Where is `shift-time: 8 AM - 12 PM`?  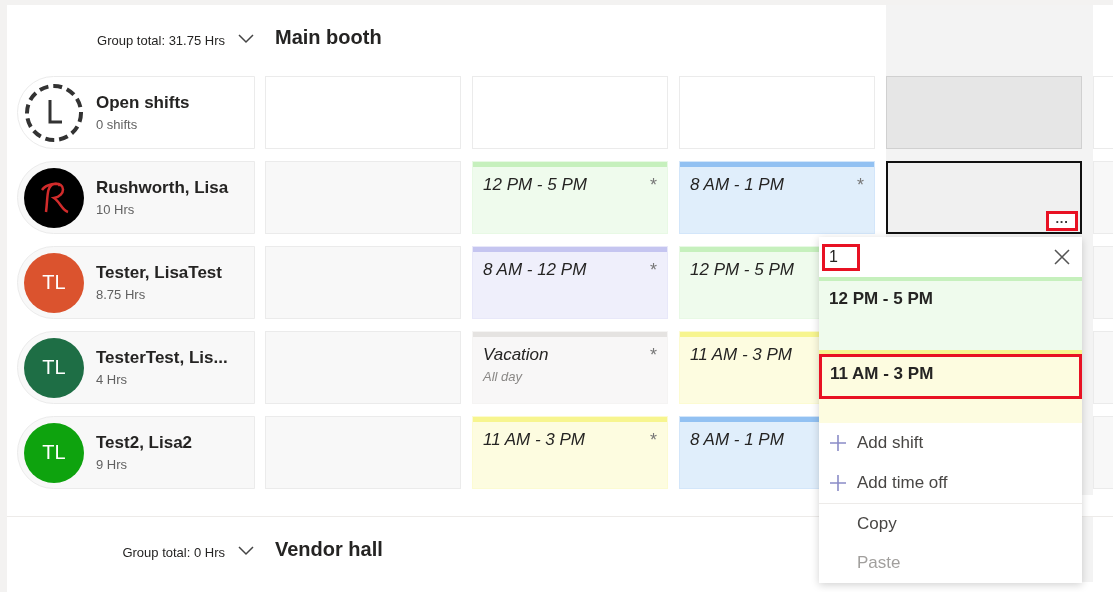
shift-time: 8 AM - 12 PM is located at coordinates (535, 270).